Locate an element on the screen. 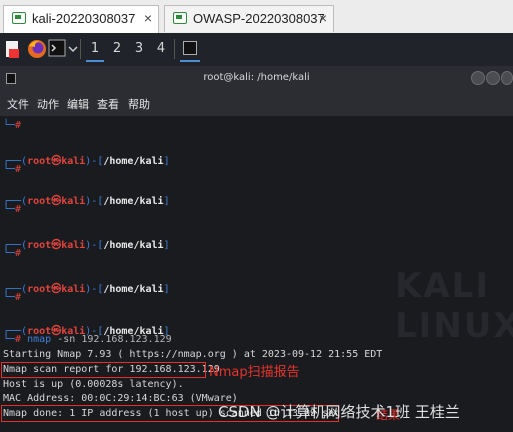 The image size is (513, 432). command-line: └─# nmap -sn 192.168.123.129 is located at coordinates (87, 339).